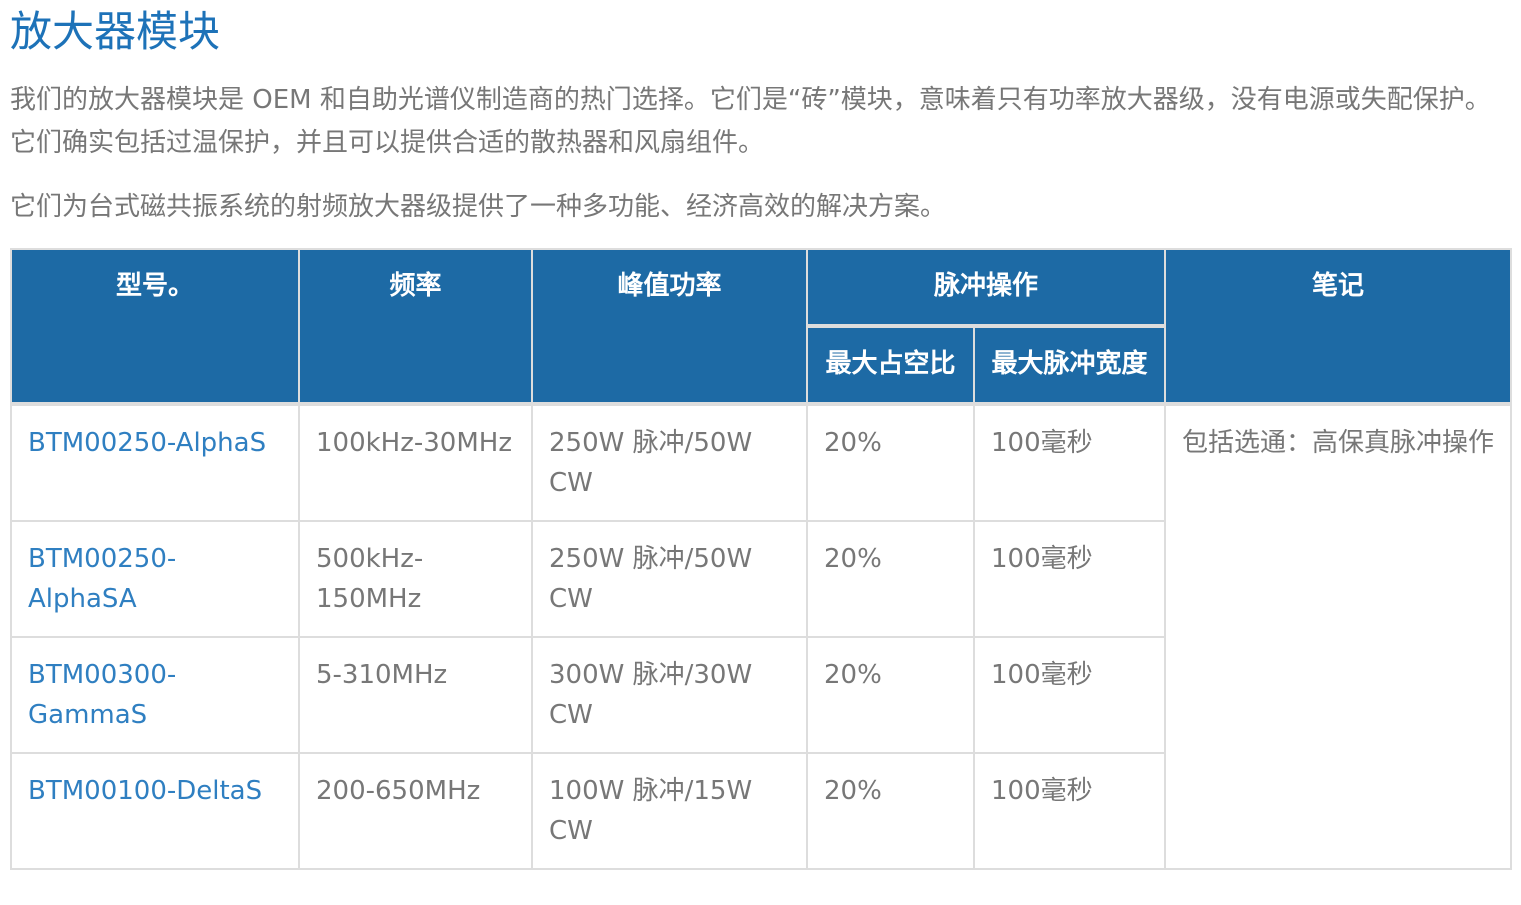  I want to click on frequency-cell: 200-650MHz, so click(415, 811).